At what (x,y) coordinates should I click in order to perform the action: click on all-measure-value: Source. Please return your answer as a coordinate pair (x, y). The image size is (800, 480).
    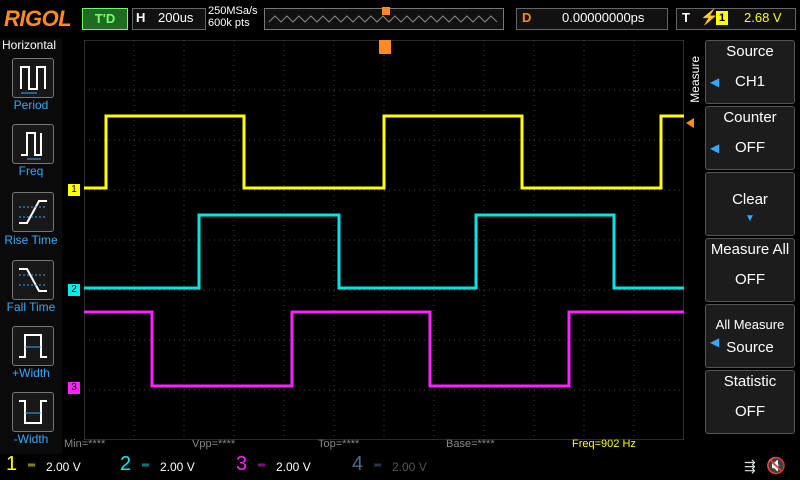
    Looking at the image, I should click on (750, 347).